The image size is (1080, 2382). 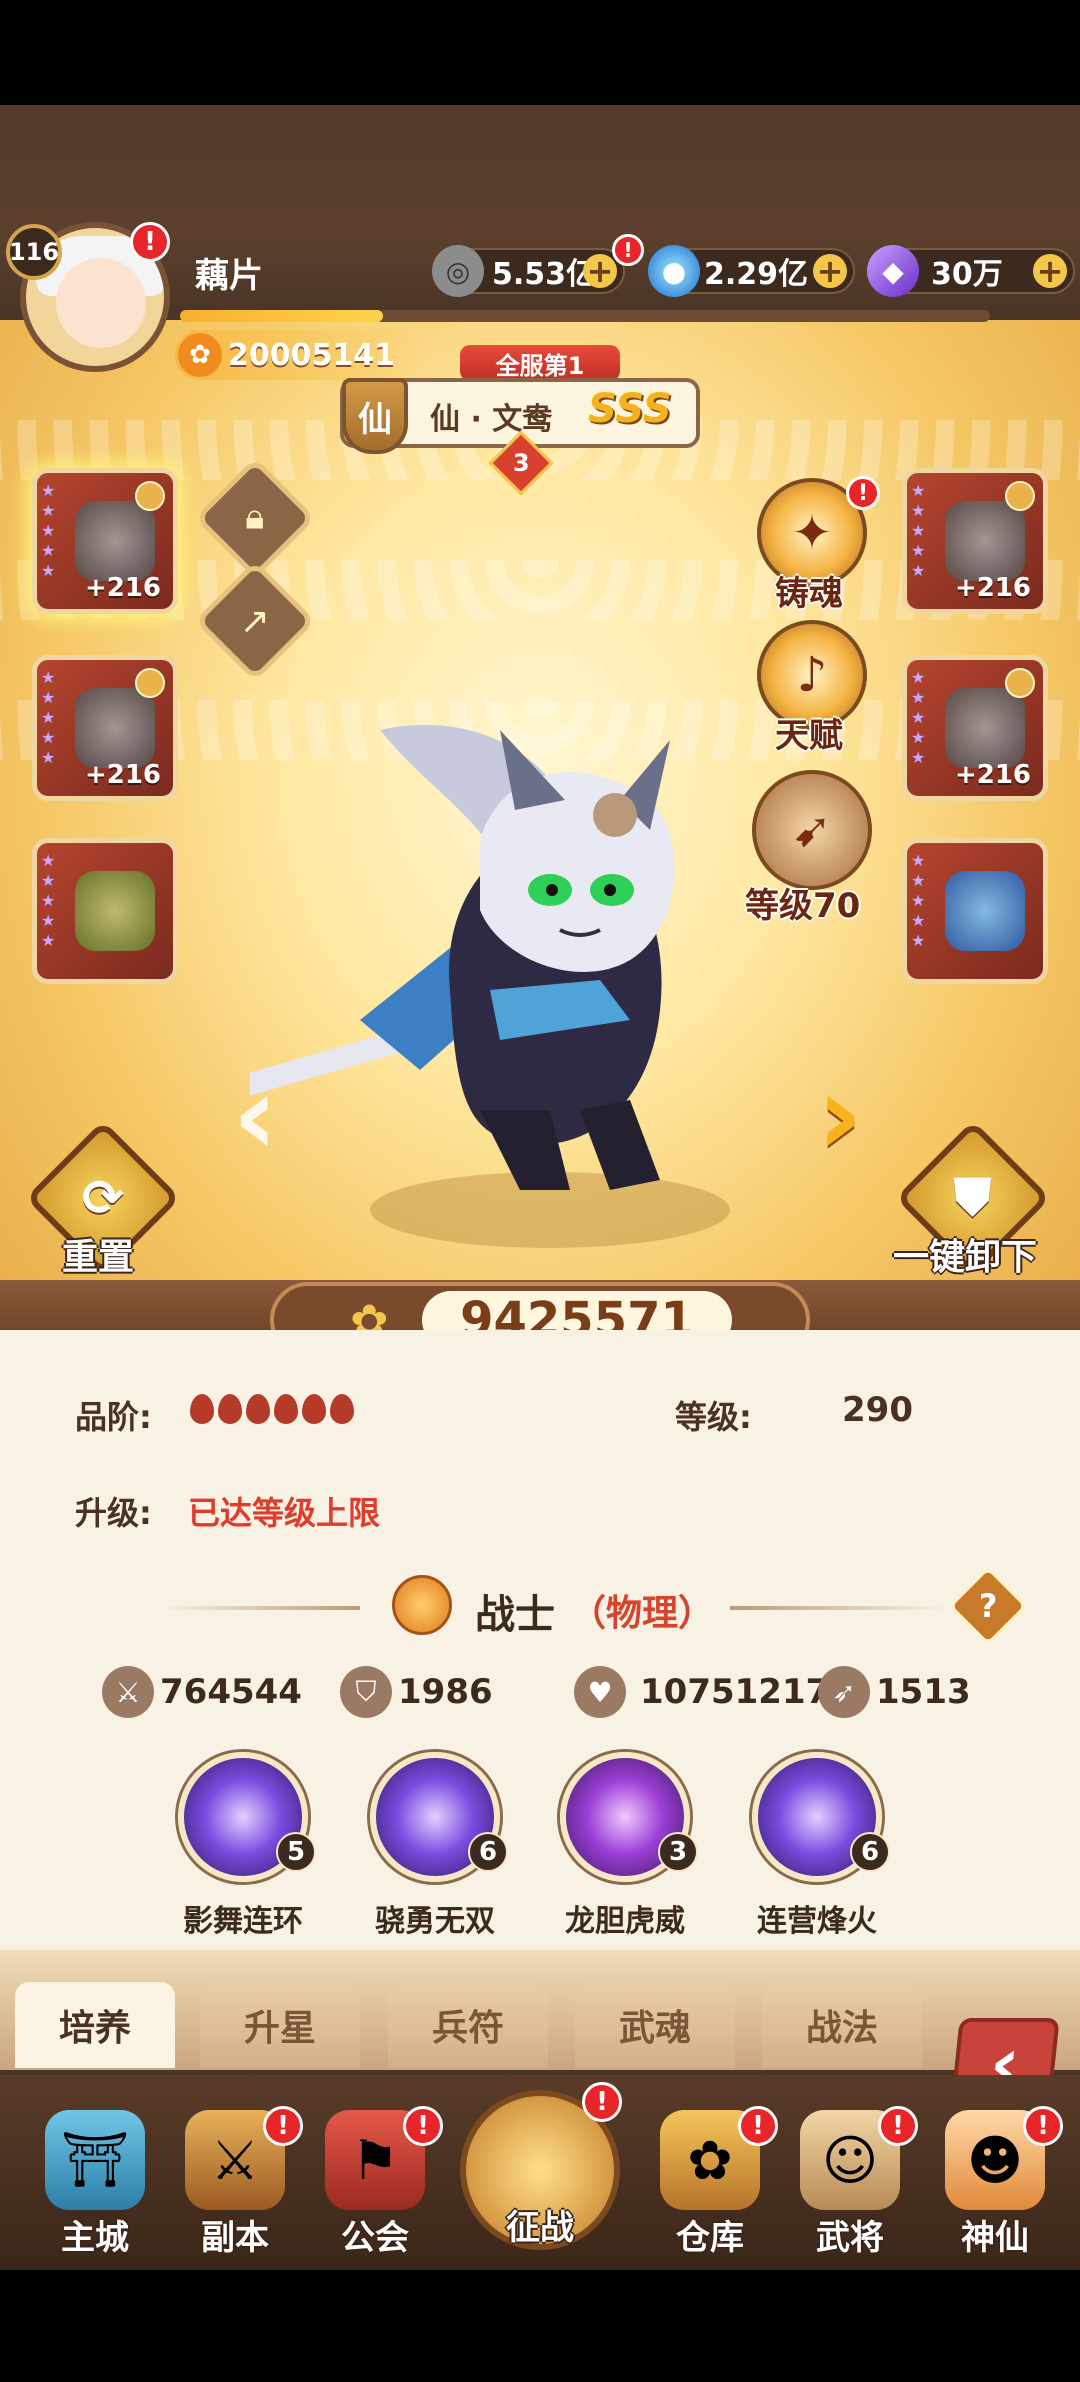 What do you see at coordinates (655, 2025) in the screenshot?
I see `tab-war-soul: 武魂` at bounding box center [655, 2025].